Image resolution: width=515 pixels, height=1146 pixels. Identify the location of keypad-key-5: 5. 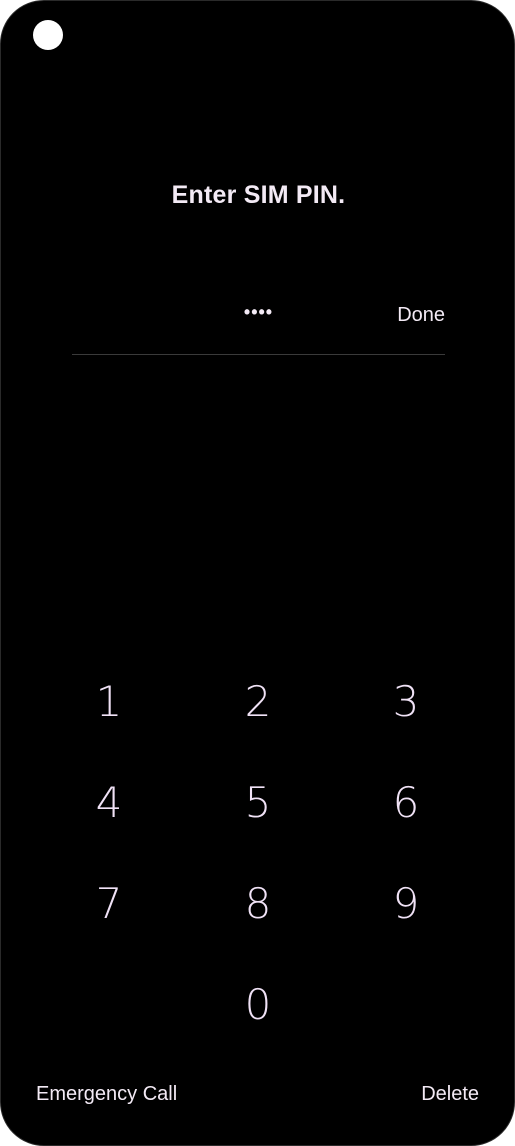
(258, 802).